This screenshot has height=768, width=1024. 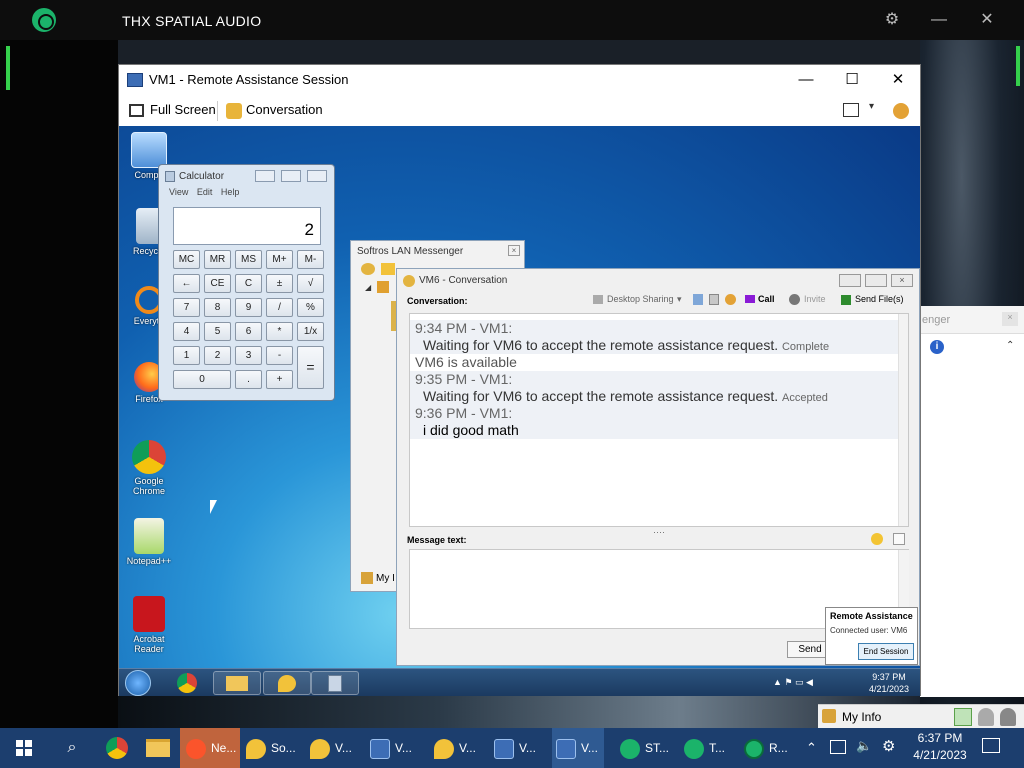 I want to click on notification-icon, so click(x=991, y=745).